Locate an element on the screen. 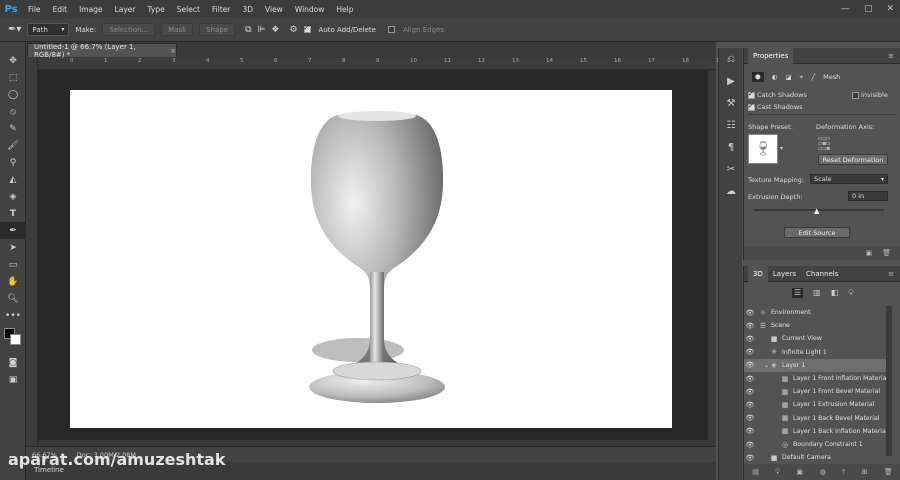 This screenshot has width=900, height=480. play-actions-icon: ▶ is located at coordinates (731, 81).